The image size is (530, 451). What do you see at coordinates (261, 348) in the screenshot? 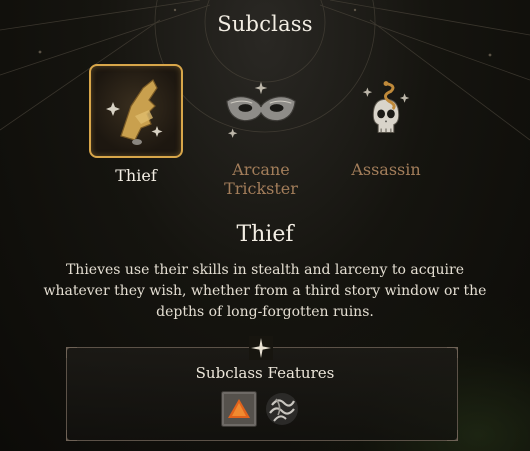
I see `sparkle-icon` at bounding box center [261, 348].